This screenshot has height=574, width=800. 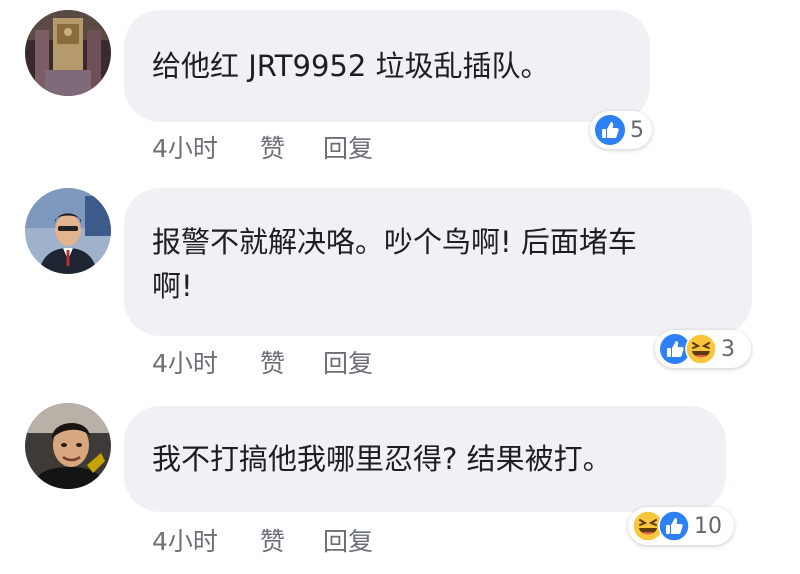 I want to click on comment-text: 我不打搞他我哪里忍得? 结果被打。, so click(x=382, y=459).